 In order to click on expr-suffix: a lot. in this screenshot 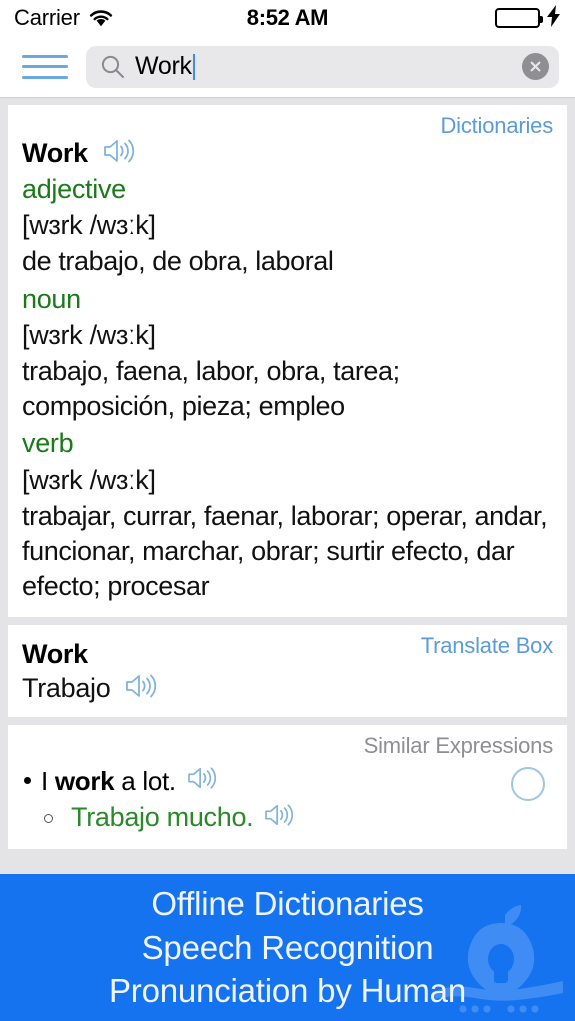, I will do `click(145, 780)`.